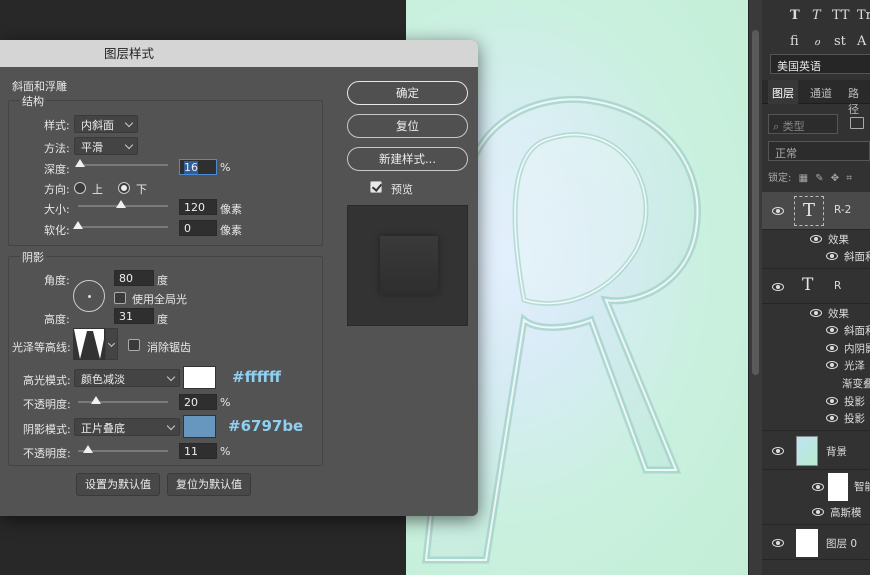 The width and height of the screenshot is (870, 575). I want to click on size-slider, so click(123, 204).